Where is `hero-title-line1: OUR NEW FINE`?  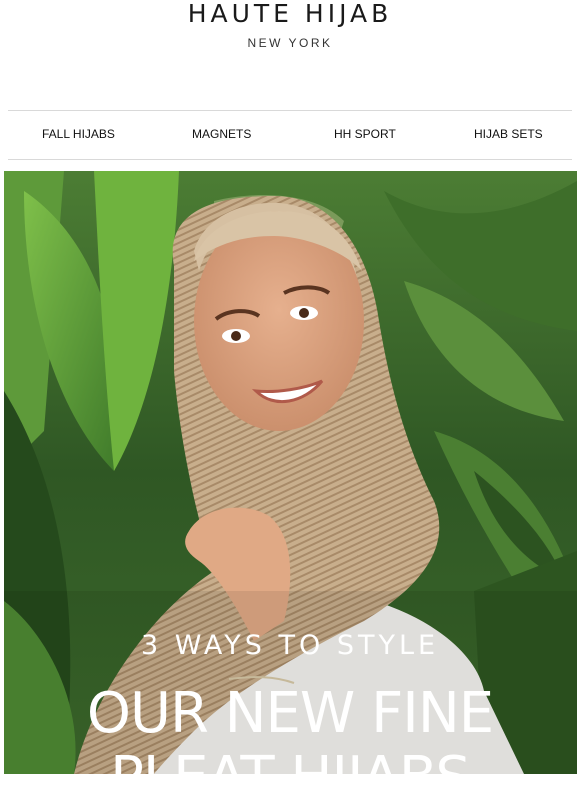 hero-title-line1: OUR NEW FINE is located at coordinates (290, 713).